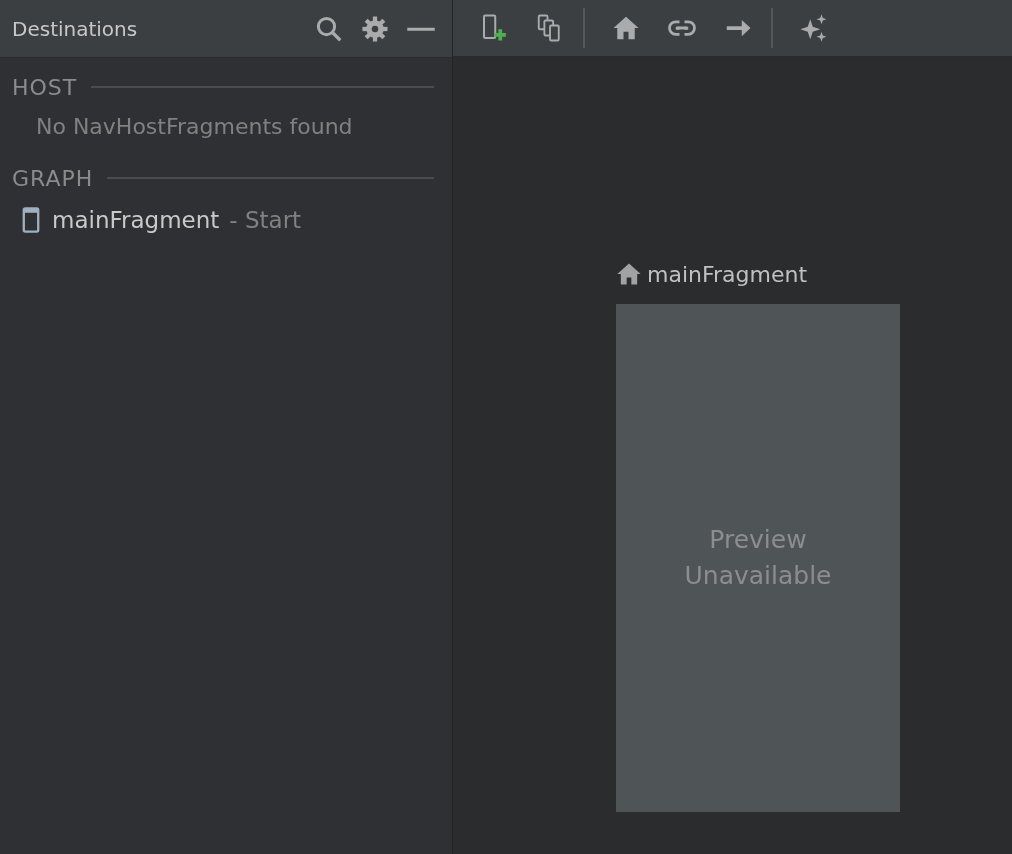  What do you see at coordinates (53, 178) in the screenshot?
I see `section-label: GRAPH` at bounding box center [53, 178].